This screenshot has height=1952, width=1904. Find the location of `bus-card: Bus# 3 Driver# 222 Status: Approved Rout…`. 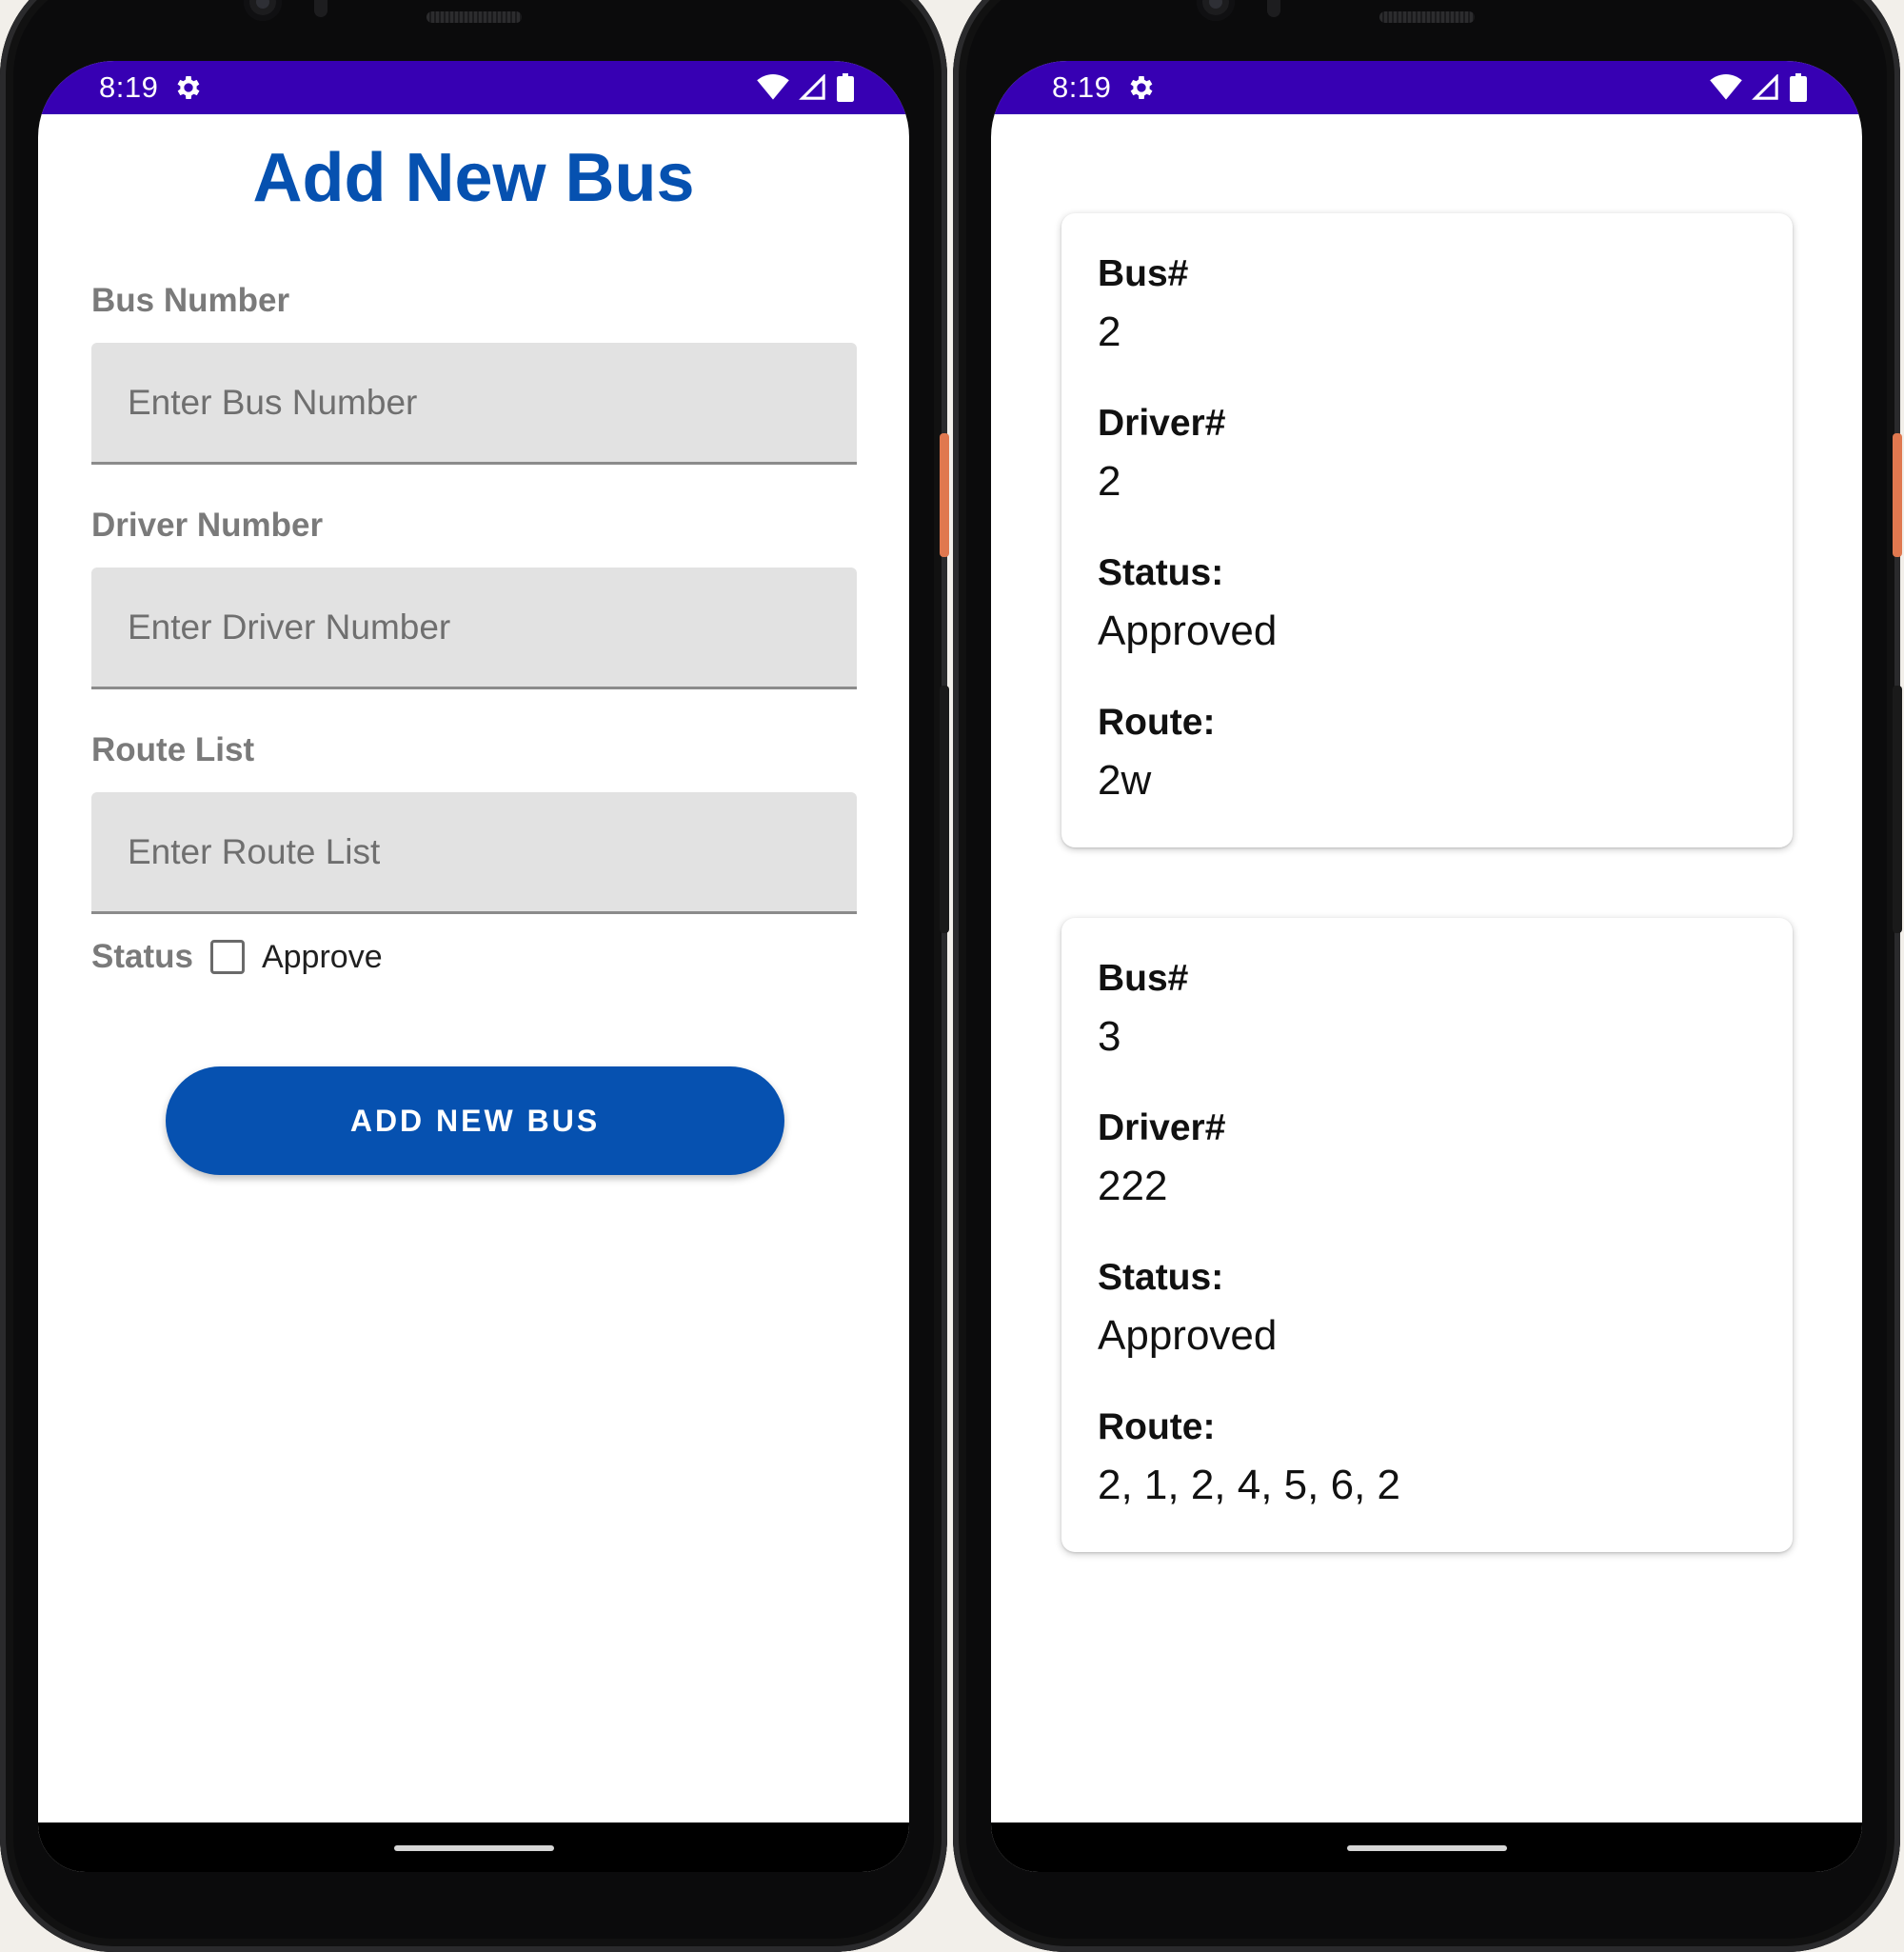

bus-card: Bus# 3 Driver# 222 Status: Approved Rout… is located at coordinates (1427, 1235).